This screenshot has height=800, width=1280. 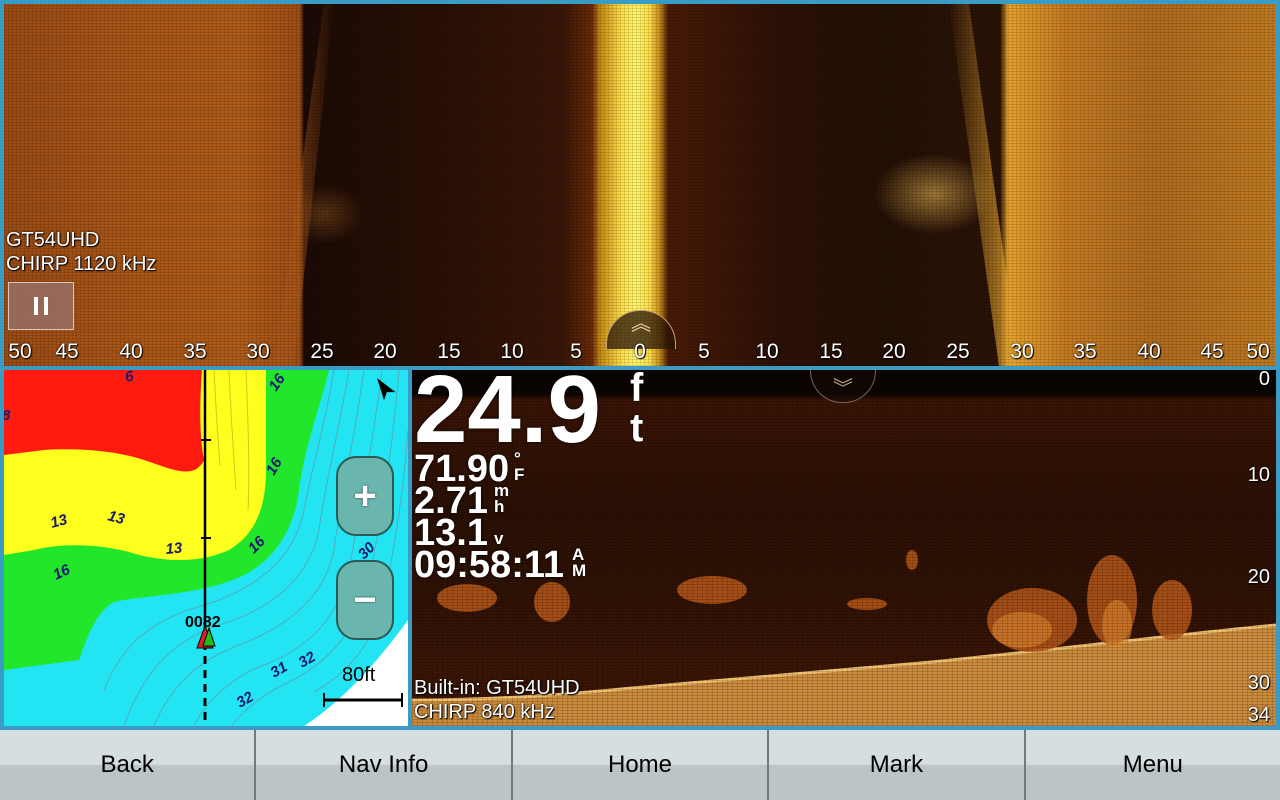 What do you see at coordinates (519, 474) in the screenshot?
I see `temp-unit-bottom: F` at bounding box center [519, 474].